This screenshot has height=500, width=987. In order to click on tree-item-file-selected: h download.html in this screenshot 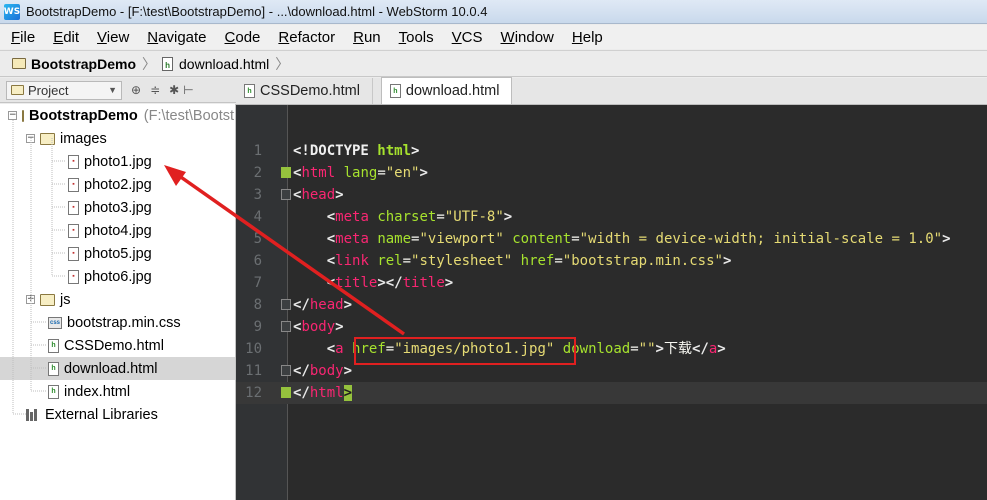, I will do `click(117, 368)`.